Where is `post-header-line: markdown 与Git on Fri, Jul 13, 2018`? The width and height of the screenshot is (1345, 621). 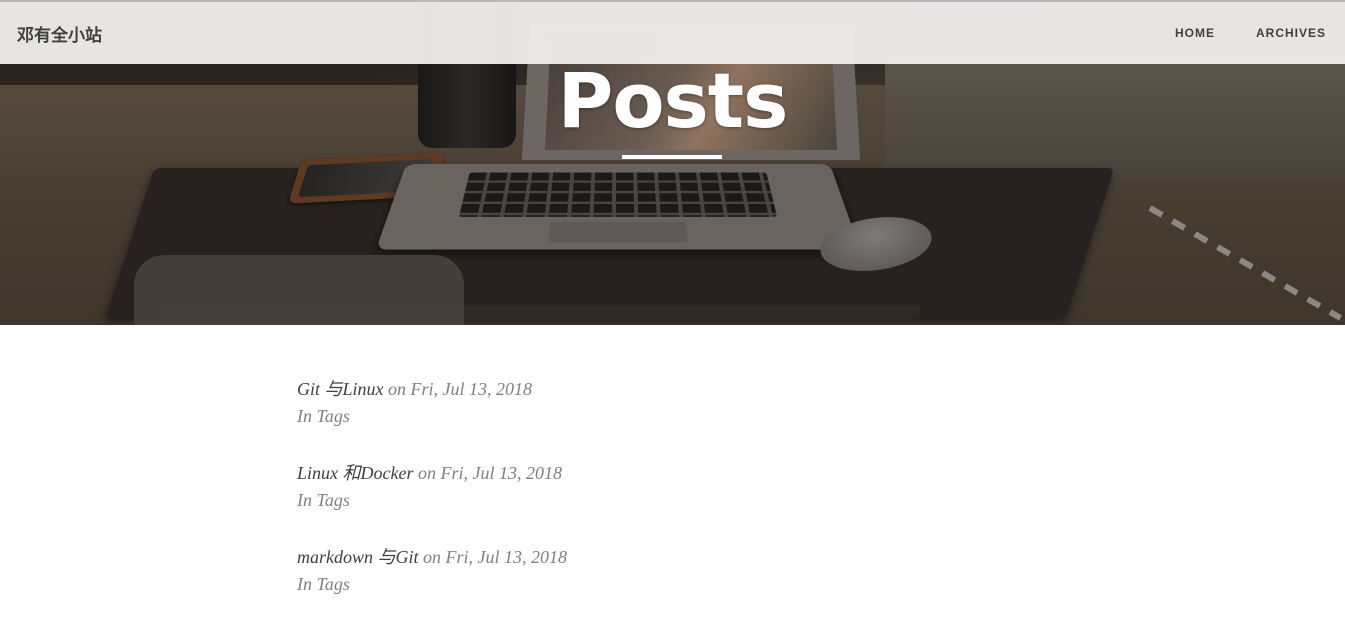
post-header-line: markdown 与Git on Fri, Jul 13, 2018 is located at coordinates (677, 557).